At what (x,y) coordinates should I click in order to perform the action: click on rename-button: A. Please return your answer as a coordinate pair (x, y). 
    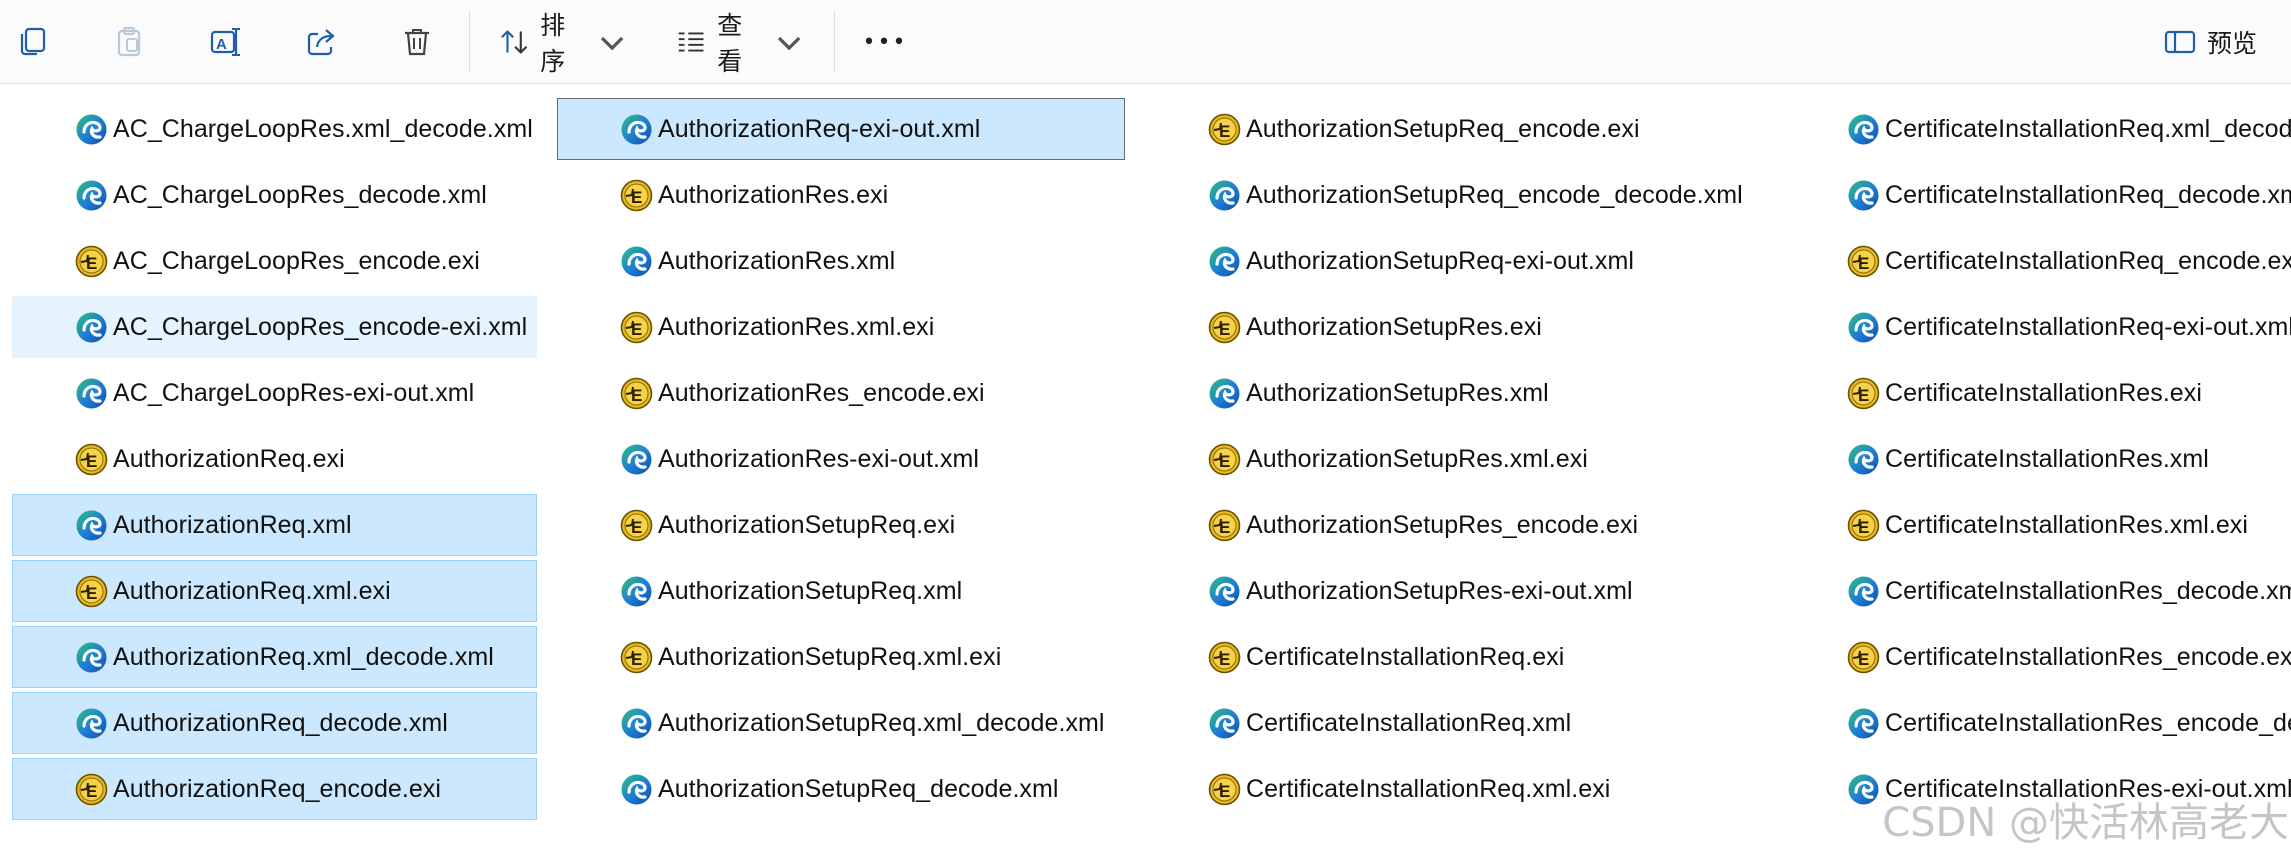
    Looking at the image, I should click on (225, 42).